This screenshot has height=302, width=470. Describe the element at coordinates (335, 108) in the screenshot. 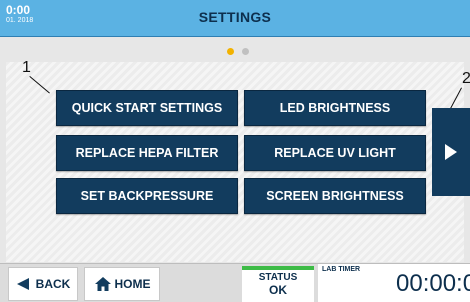

I see `led-brightness-button: LED BRIGHTNESS` at that location.